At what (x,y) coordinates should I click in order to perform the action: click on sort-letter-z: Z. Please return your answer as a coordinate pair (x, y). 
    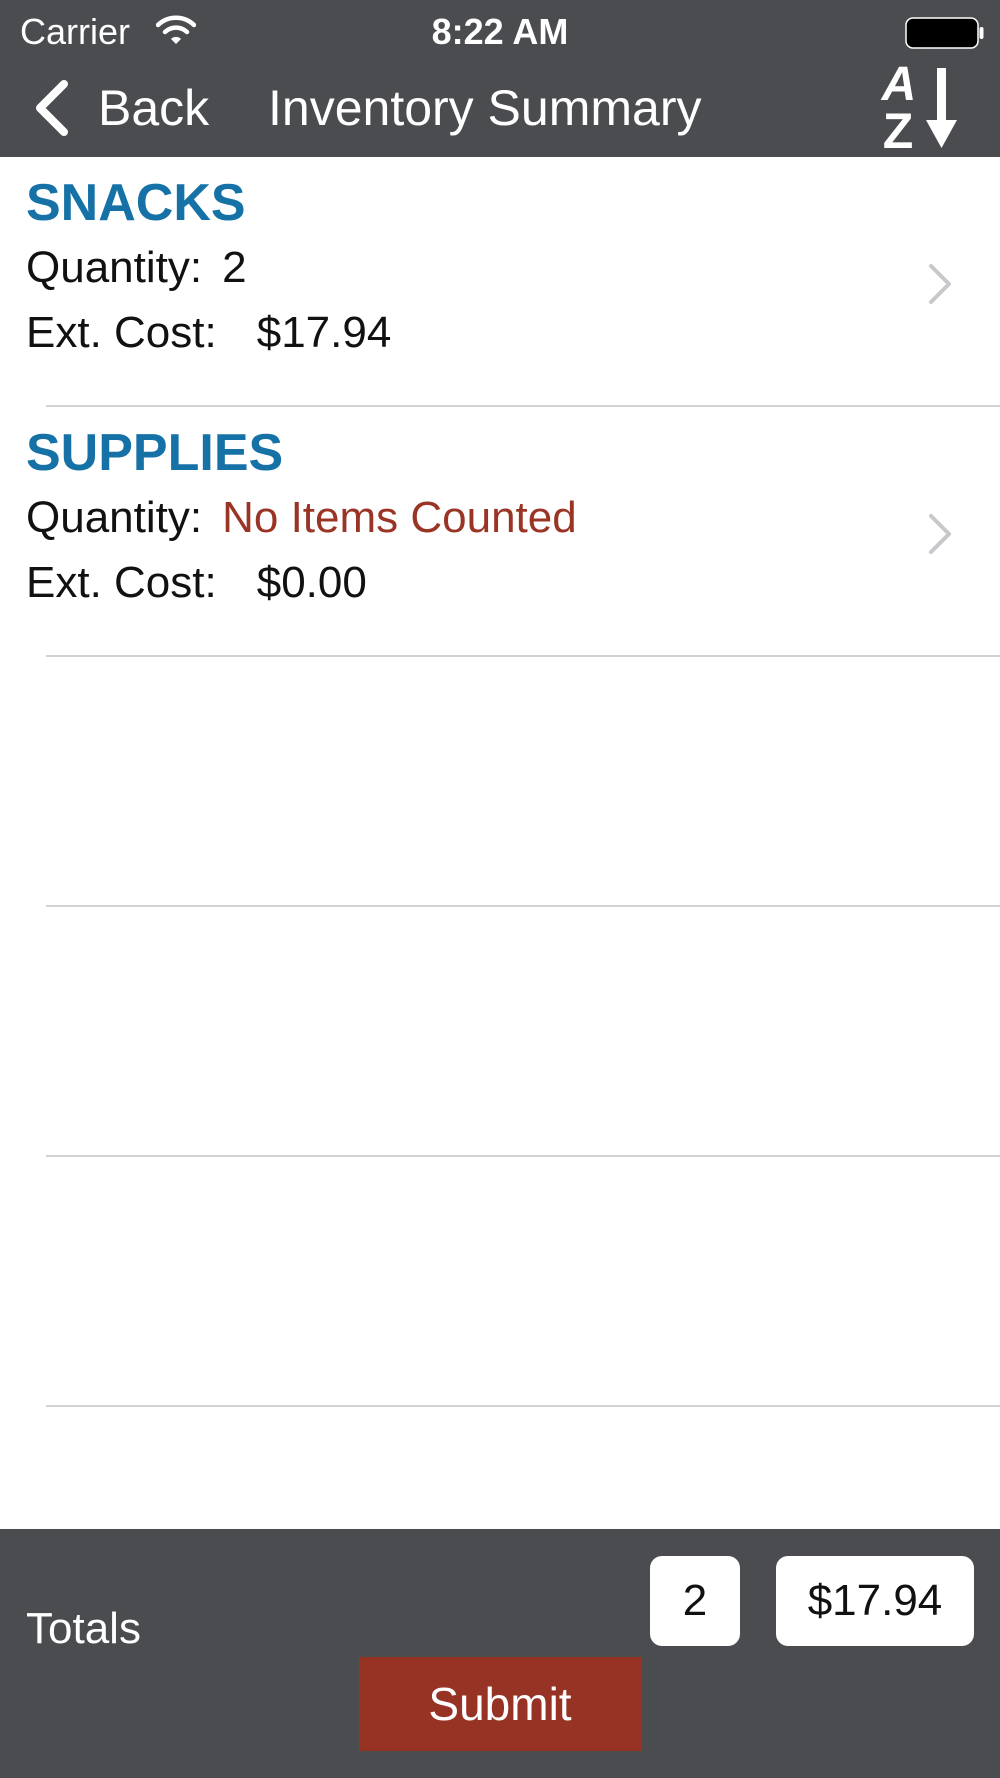
    Looking at the image, I should click on (898, 130).